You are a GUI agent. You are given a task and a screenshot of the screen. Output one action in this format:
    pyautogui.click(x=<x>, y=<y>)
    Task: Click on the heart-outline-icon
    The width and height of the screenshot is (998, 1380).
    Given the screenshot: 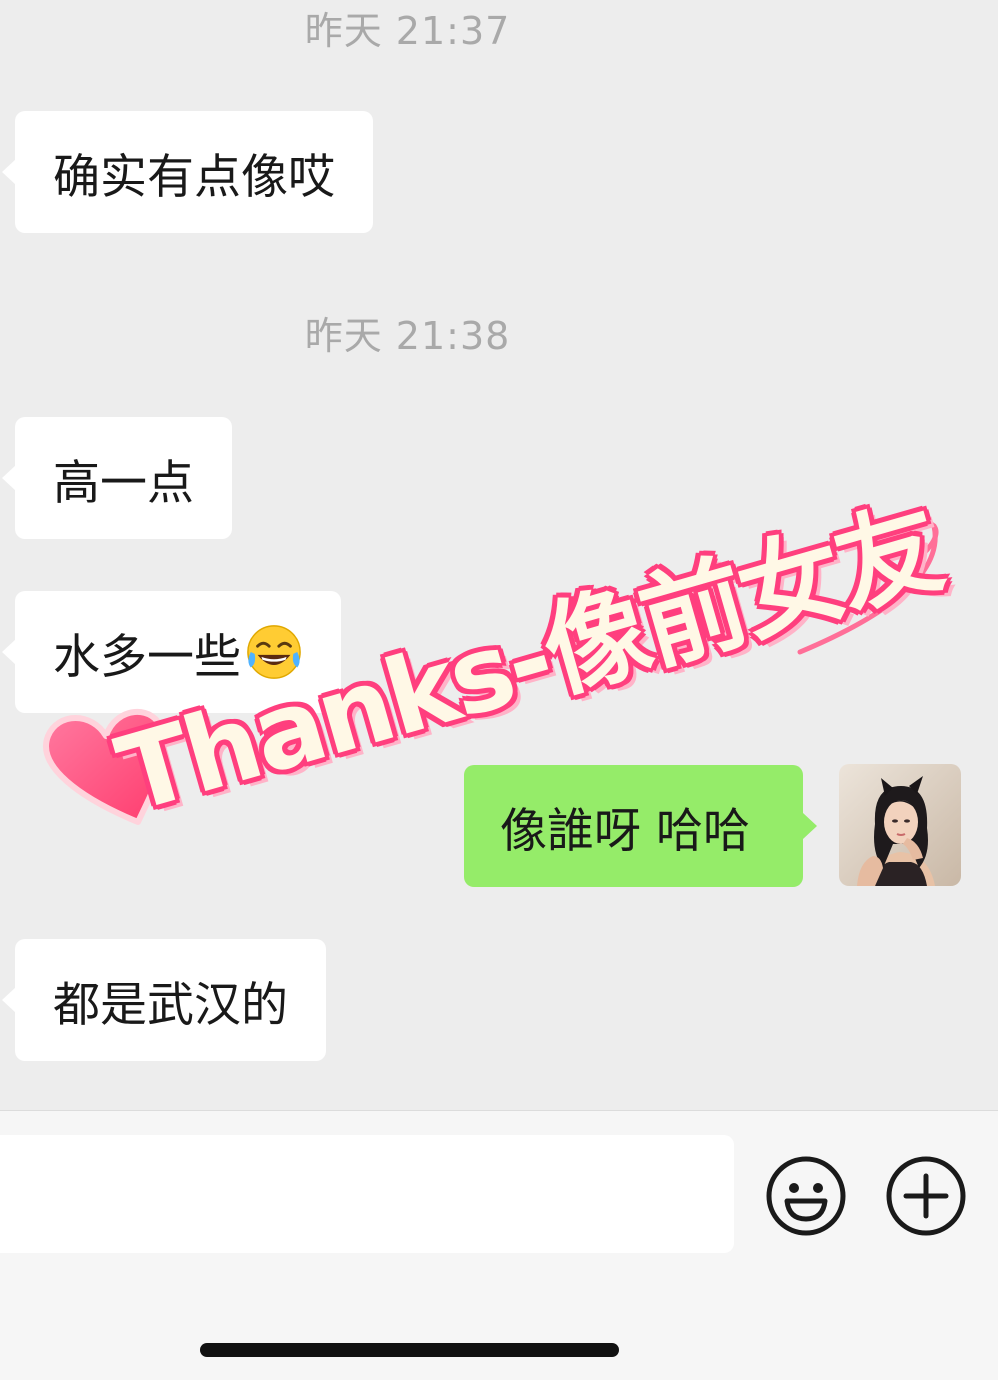 What is the action you would take?
    pyautogui.click(x=868, y=587)
    